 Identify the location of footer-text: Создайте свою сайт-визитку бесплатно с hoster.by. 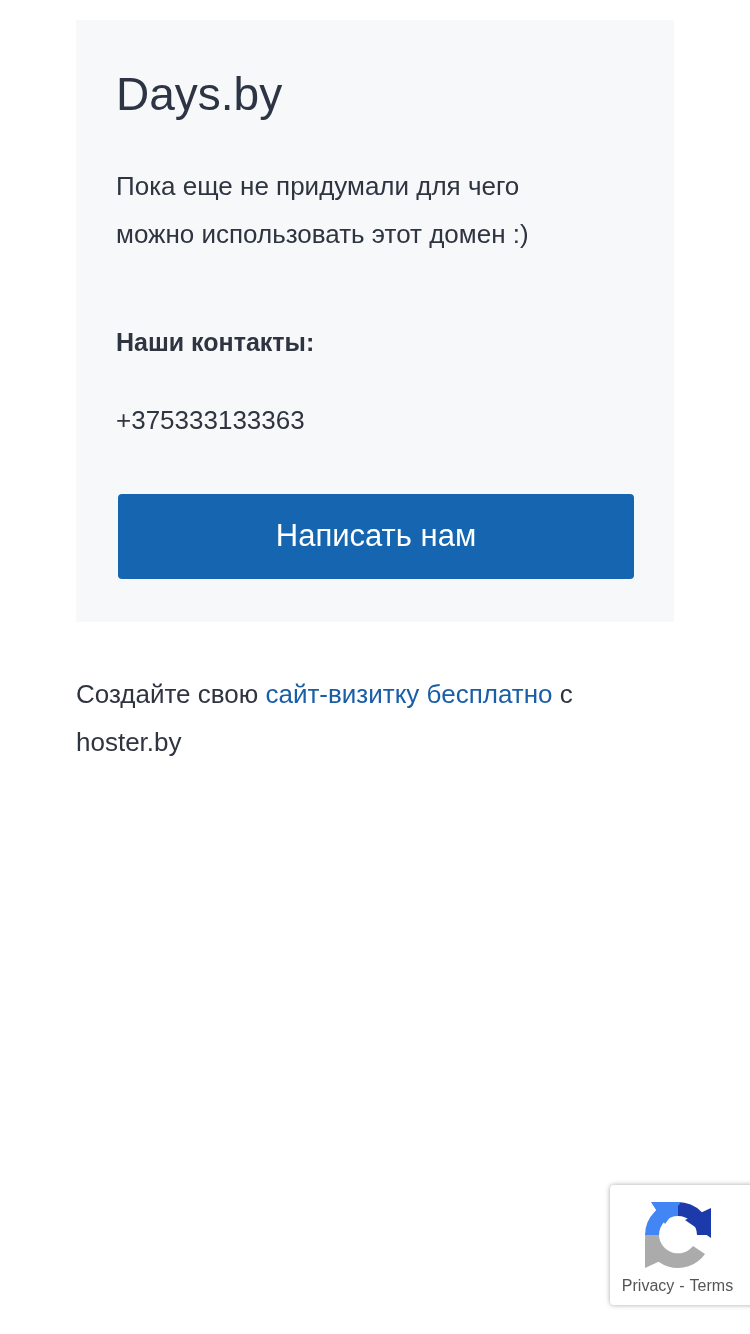
(325, 718).